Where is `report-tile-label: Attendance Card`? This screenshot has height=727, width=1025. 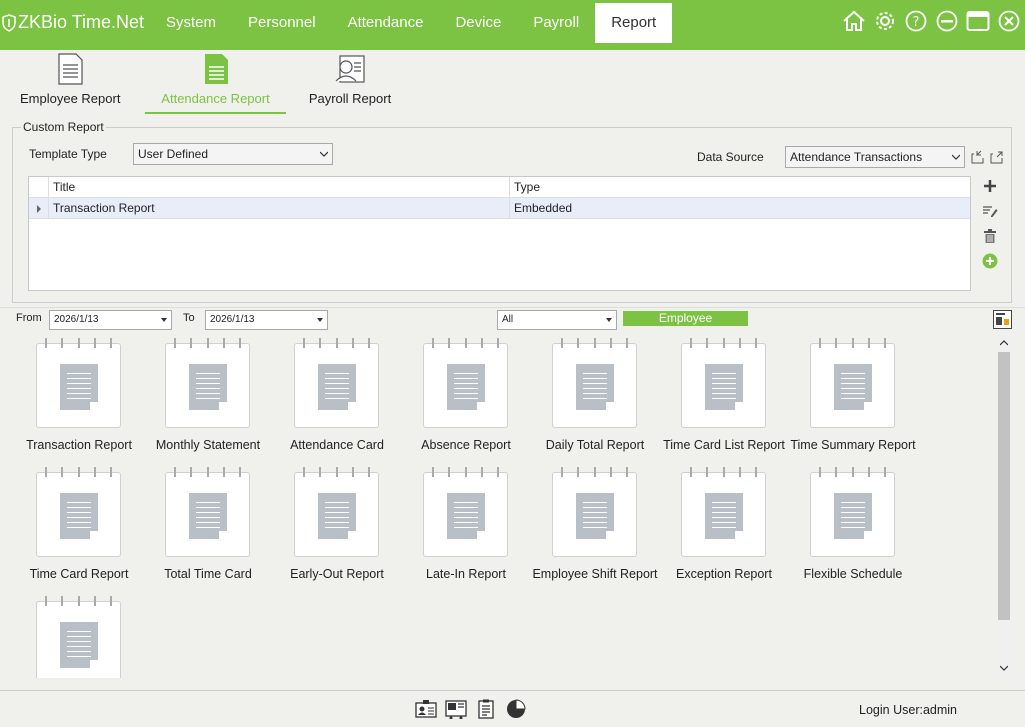 report-tile-label: Attendance Card is located at coordinates (337, 445).